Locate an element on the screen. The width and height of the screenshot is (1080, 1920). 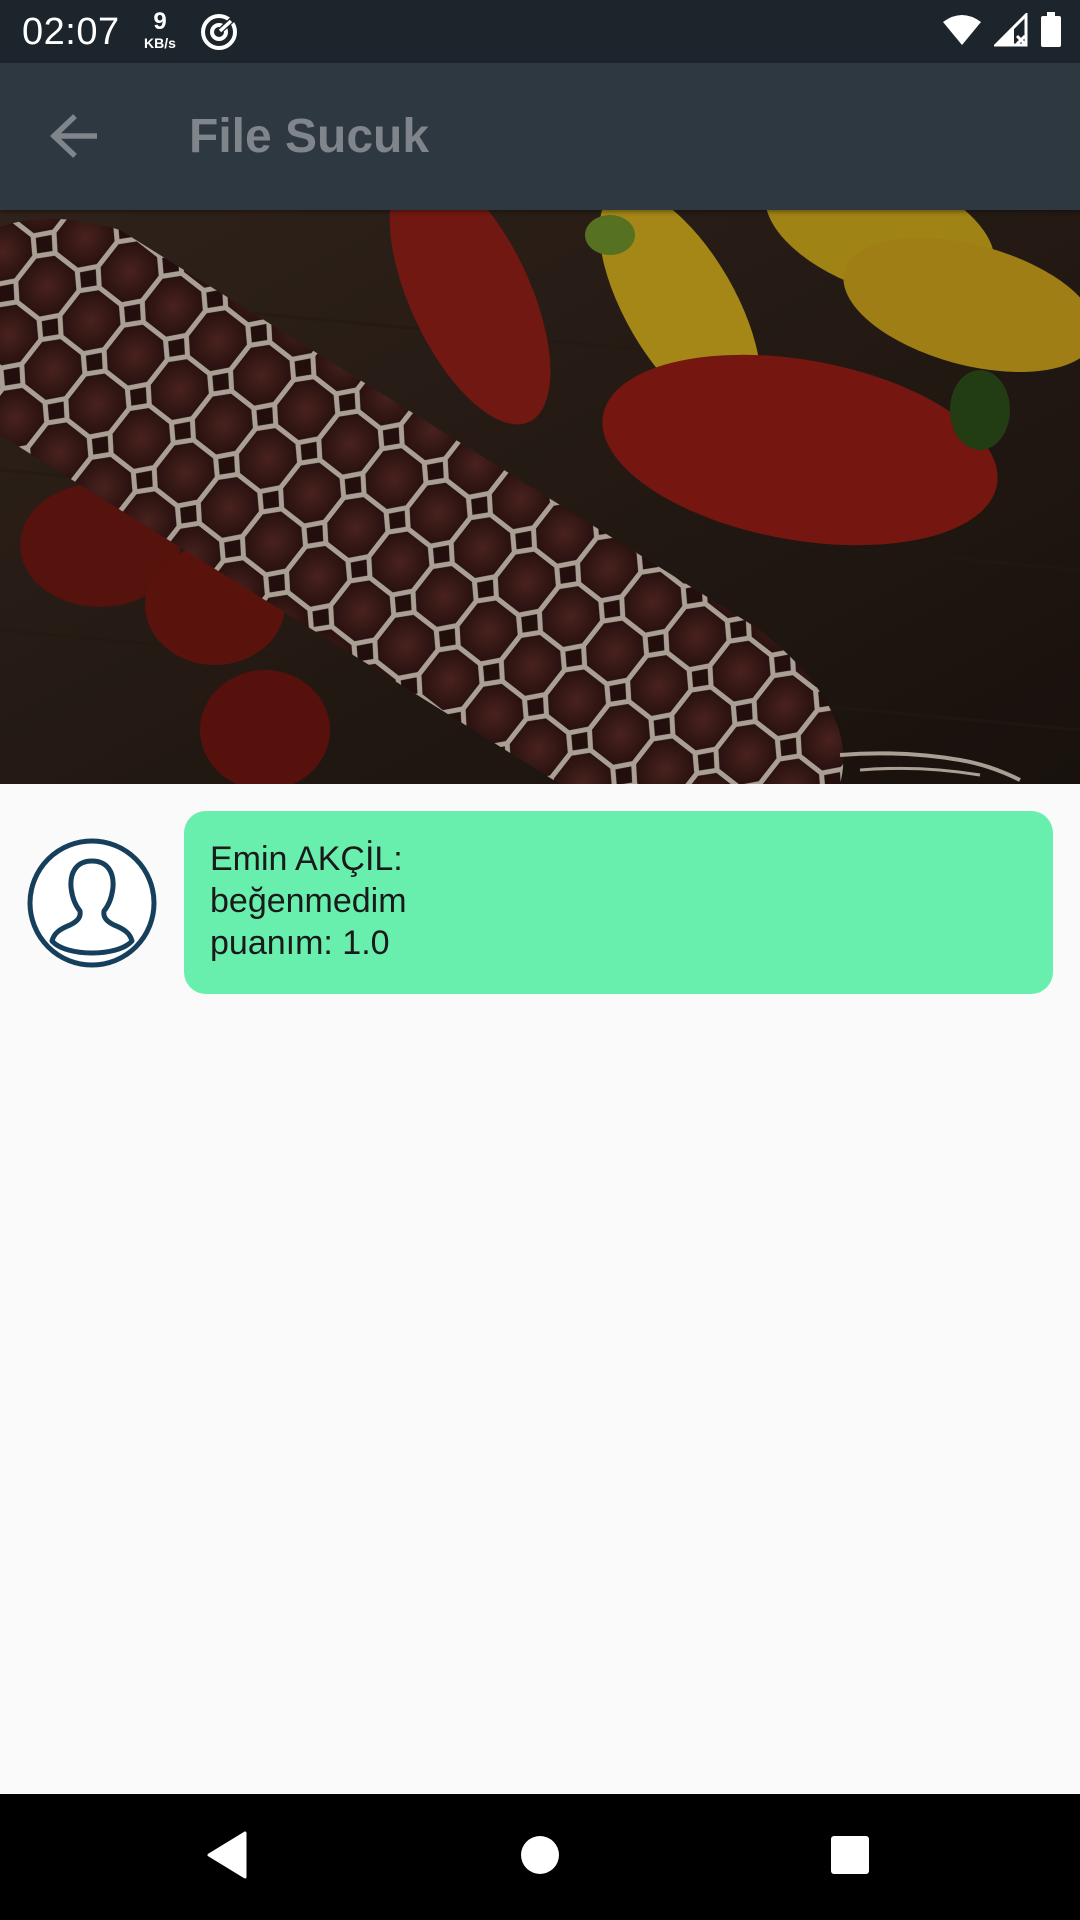
battery-icon is located at coordinates (1051, 32).